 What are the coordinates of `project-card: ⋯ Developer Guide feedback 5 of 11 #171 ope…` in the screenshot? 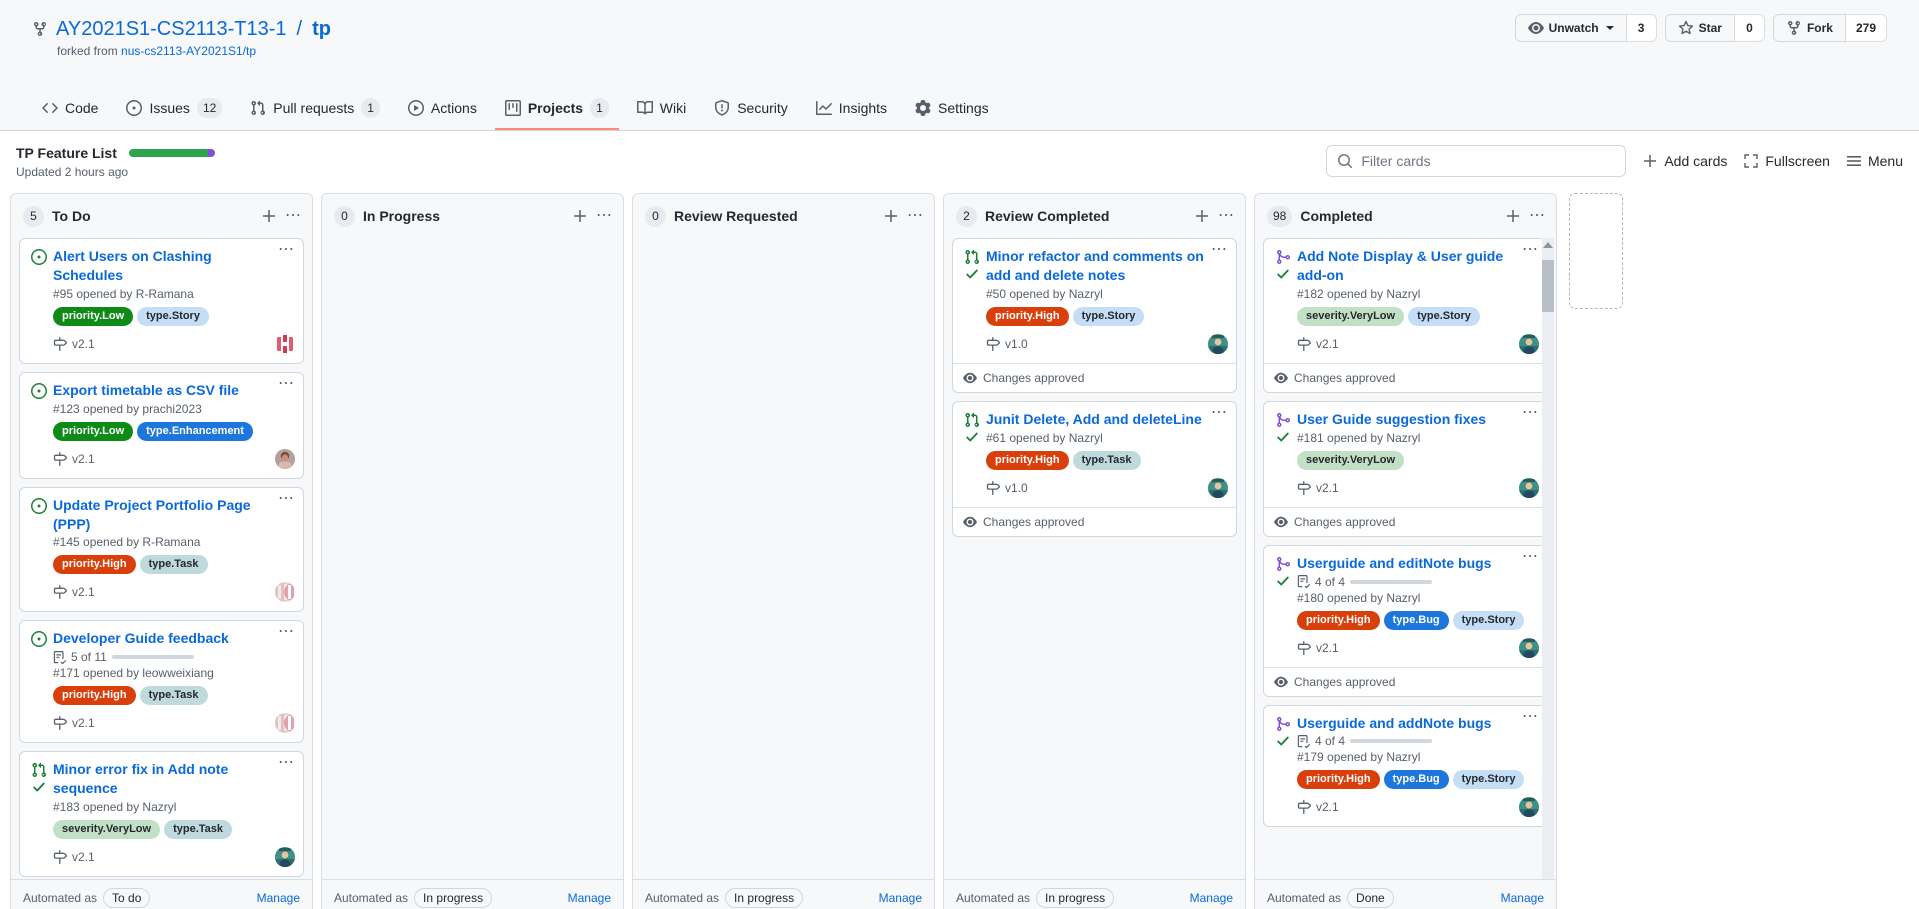 It's located at (161, 682).